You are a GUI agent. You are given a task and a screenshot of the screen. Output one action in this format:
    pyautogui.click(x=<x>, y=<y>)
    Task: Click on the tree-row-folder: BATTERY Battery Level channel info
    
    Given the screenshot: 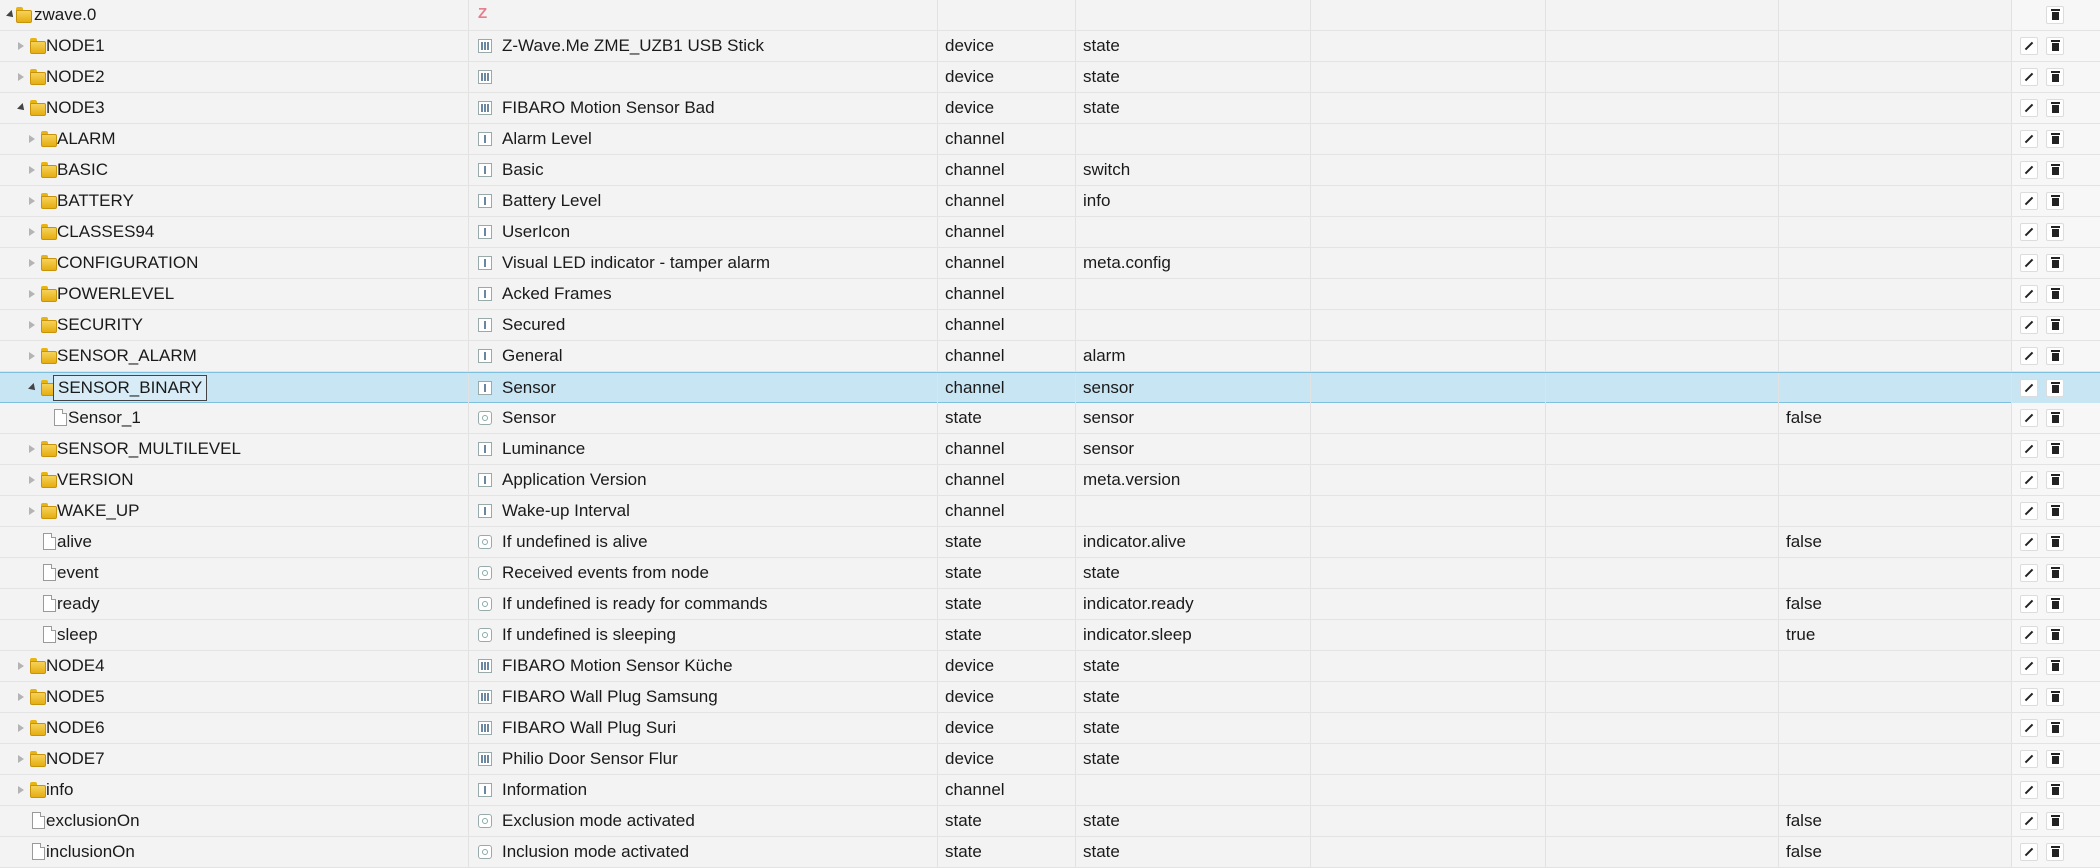 What is the action you would take?
    pyautogui.click(x=1050, y=201)
    